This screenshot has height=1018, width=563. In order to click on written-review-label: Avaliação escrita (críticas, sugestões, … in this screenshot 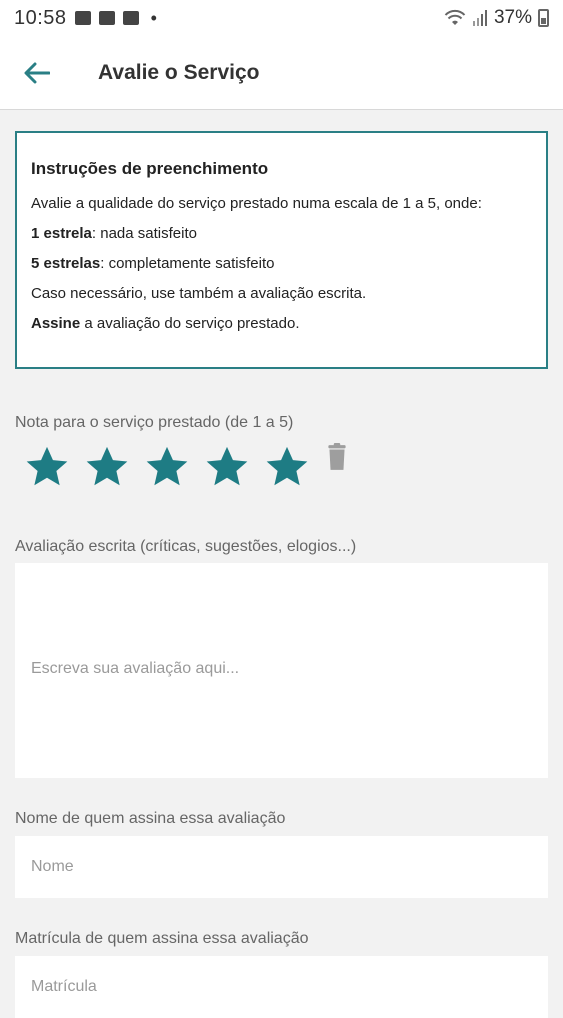, I will do `click(186, 546)`.